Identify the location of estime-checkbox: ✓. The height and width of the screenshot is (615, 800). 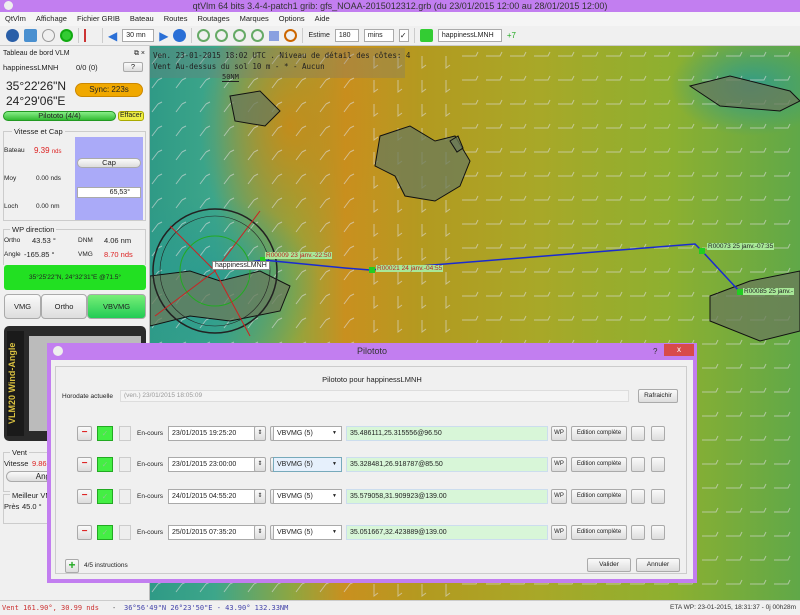
(403, 35).